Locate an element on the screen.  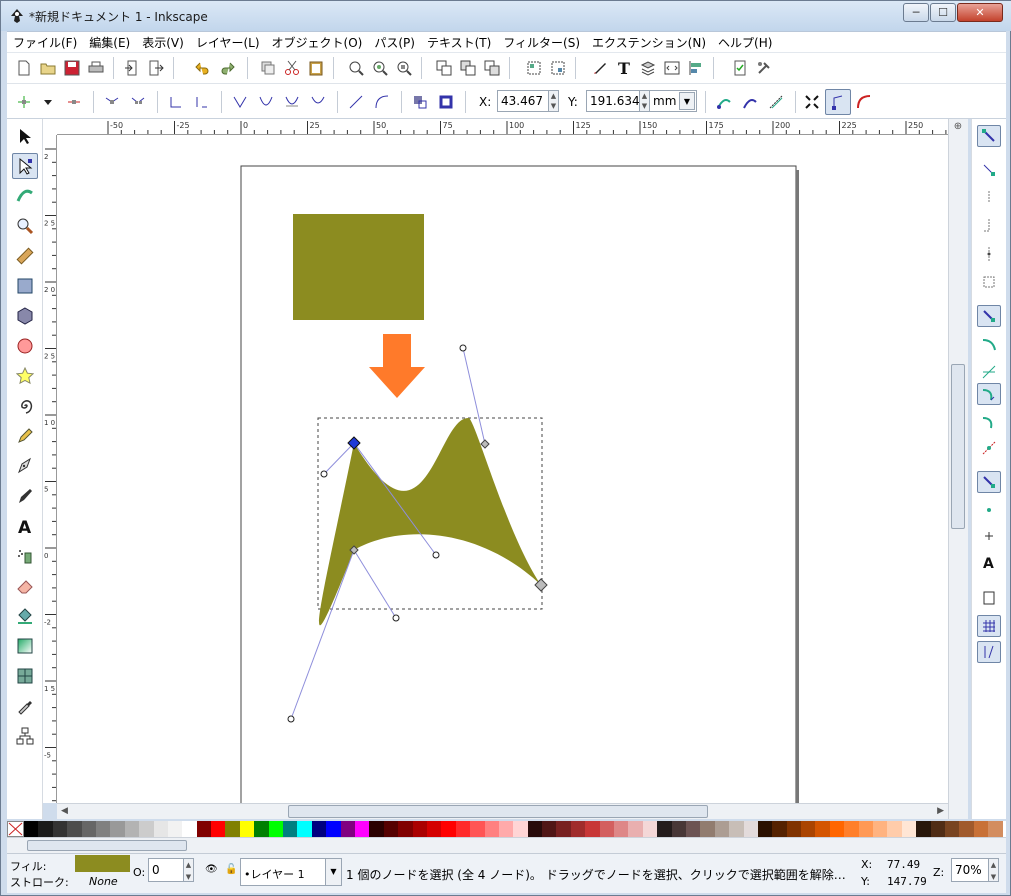
menu-layer: レイヤー(L) is located at coordinates (228, 42).